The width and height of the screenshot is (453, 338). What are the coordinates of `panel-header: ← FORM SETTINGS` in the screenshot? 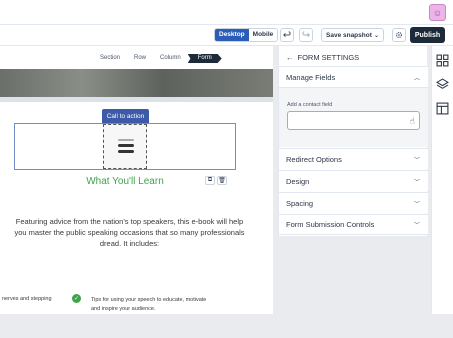 It's located at (322, 57).